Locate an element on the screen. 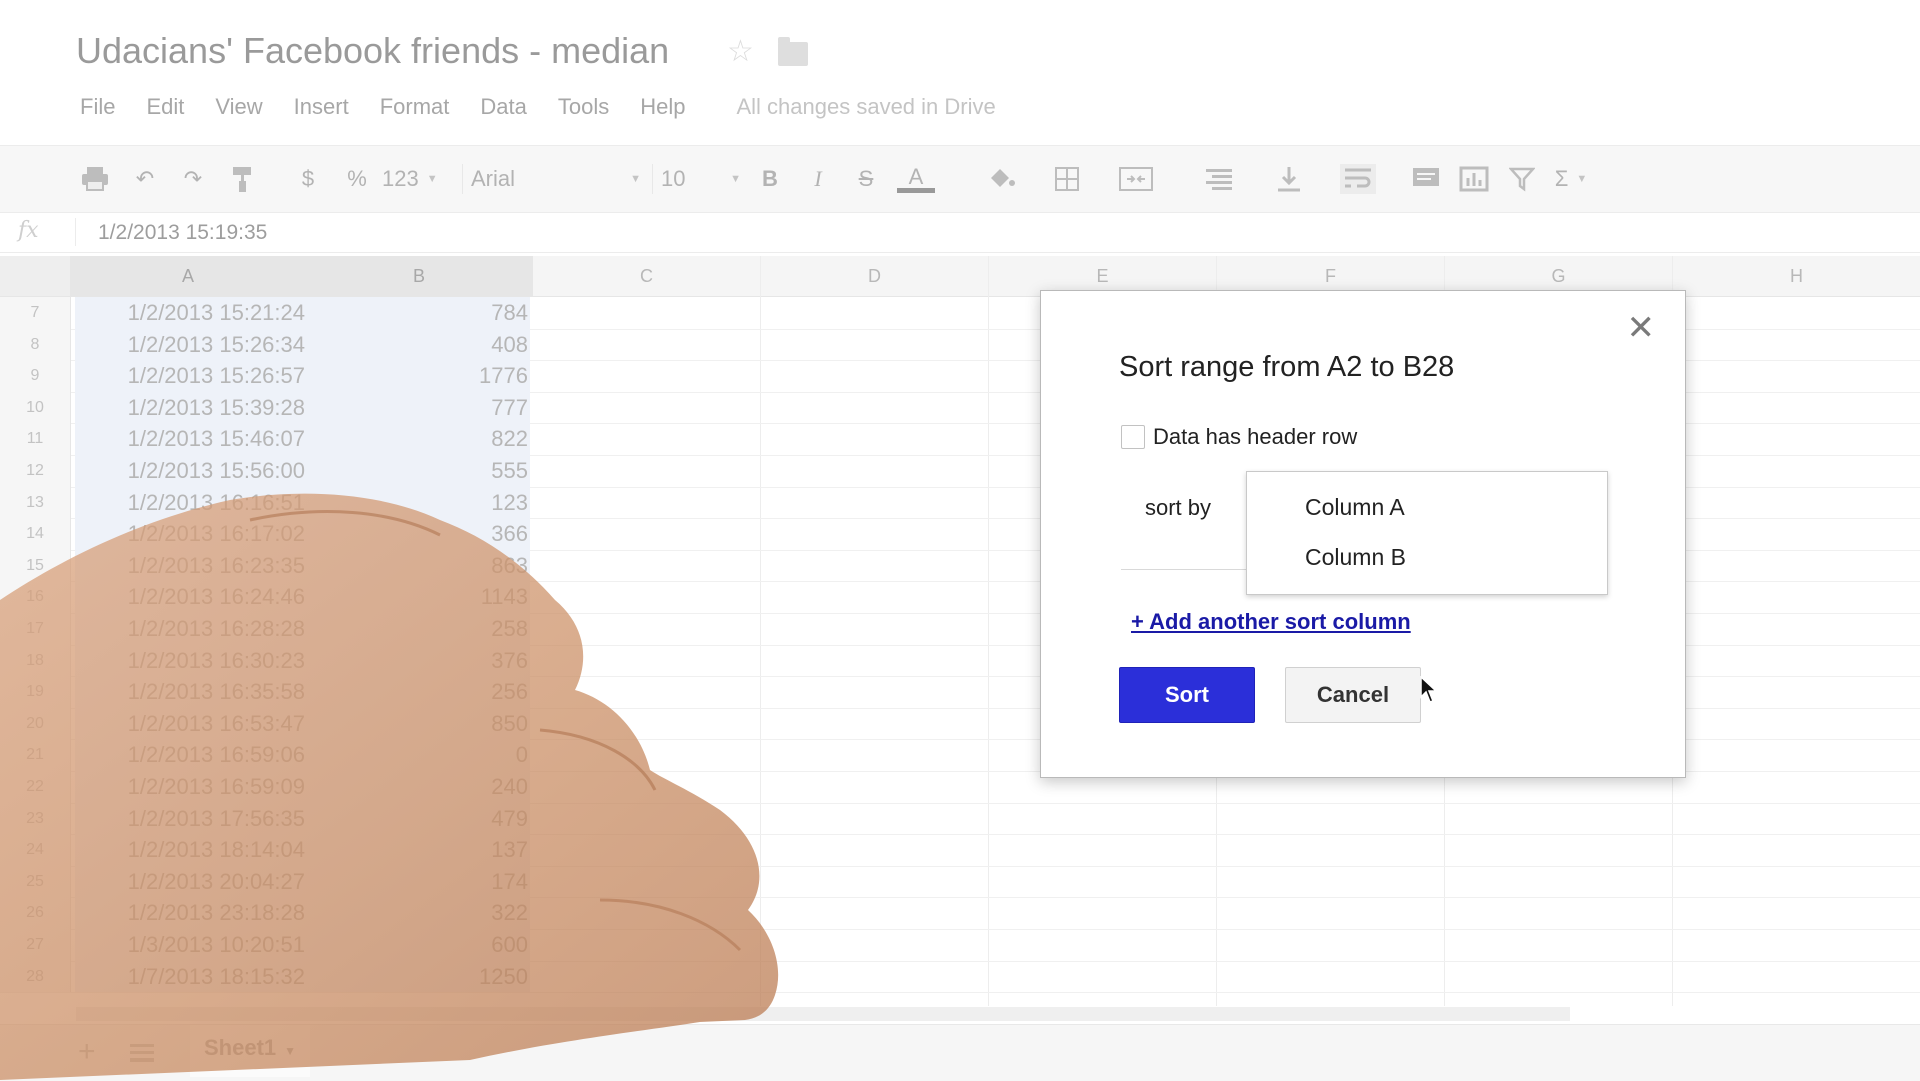 The height and width of the screenshot is (1081, 1920). row-number: 8 is located at coordinates (35, 344).